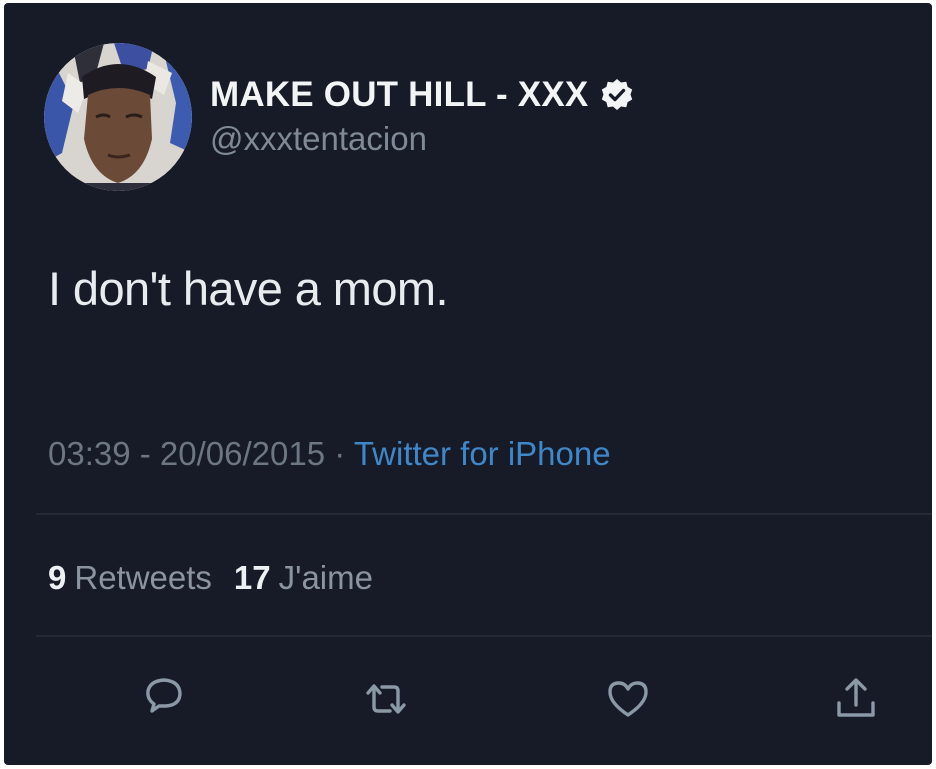 The image size is (936, 769). I want to click on tweet-timestamp: 03:39 - 20/06/2015, so click(186, 453).